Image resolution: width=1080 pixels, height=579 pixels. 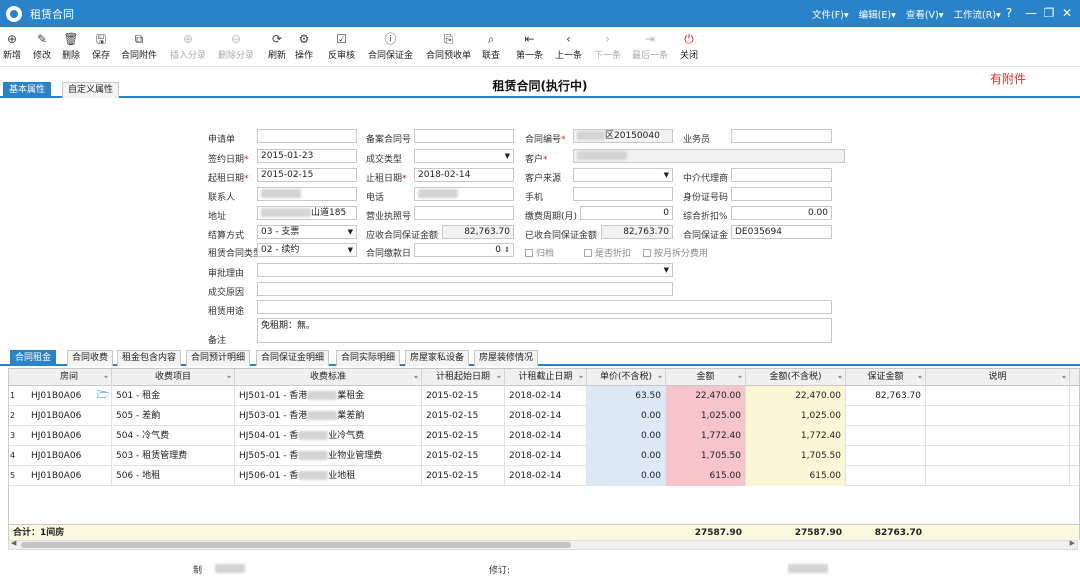 What do you see at coordinates (173, 396) in the screenshot?
I see `cell-item: 501 - 租金` at bounding box center [173, 396].